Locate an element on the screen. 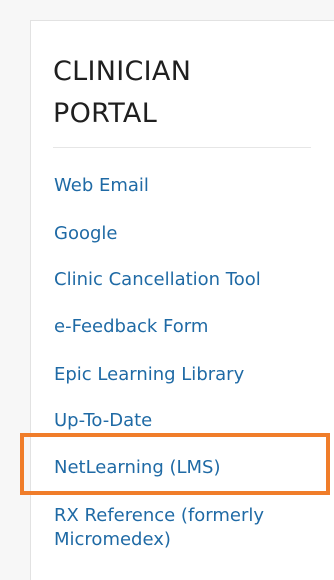 The height and width of the screenshot is (580, 334). link-rx-reference: RX Reference (formerly Micromedex) is located at coordinates (189, 528).